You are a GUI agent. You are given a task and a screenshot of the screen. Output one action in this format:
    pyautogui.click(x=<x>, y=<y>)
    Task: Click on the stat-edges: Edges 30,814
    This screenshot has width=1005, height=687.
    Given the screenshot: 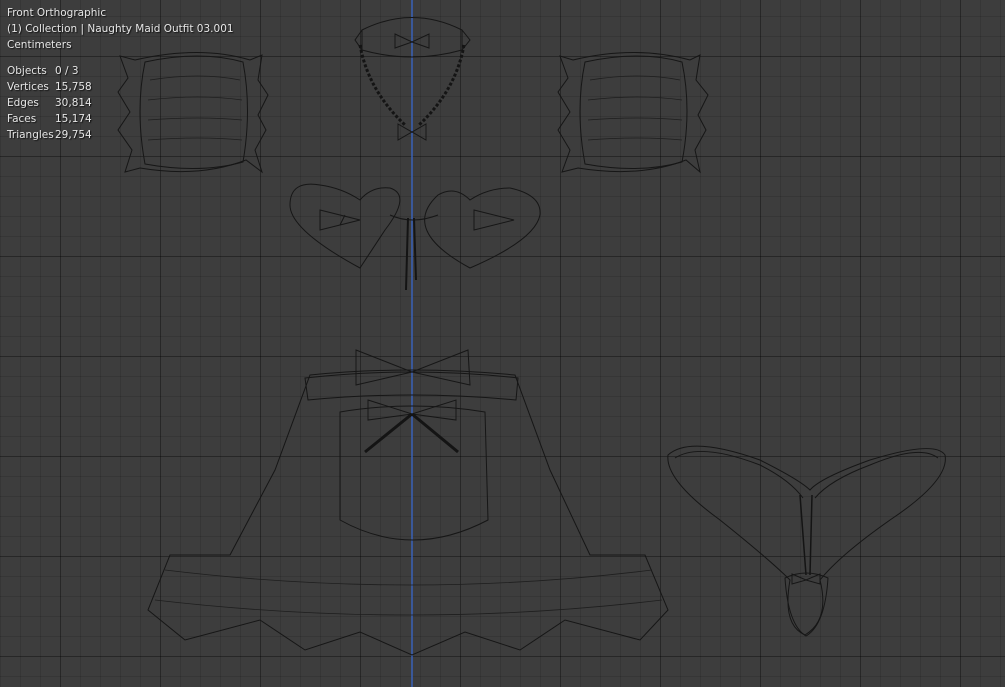 What is the action you would take?
    pyautogui.click(x=49, y=103)
    